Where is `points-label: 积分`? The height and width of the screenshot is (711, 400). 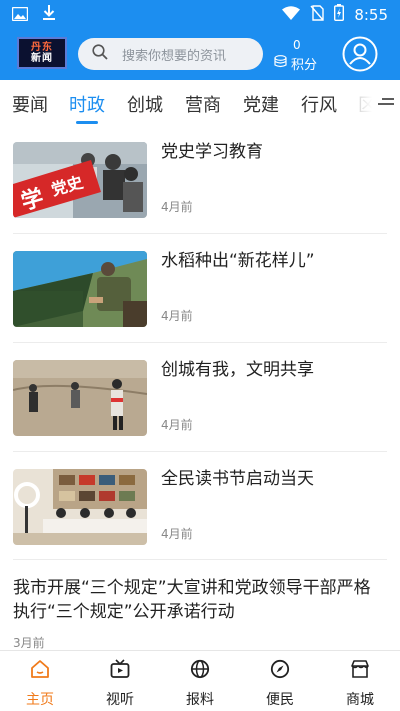 points-label: 积分 is located at coordinates (304, 65).